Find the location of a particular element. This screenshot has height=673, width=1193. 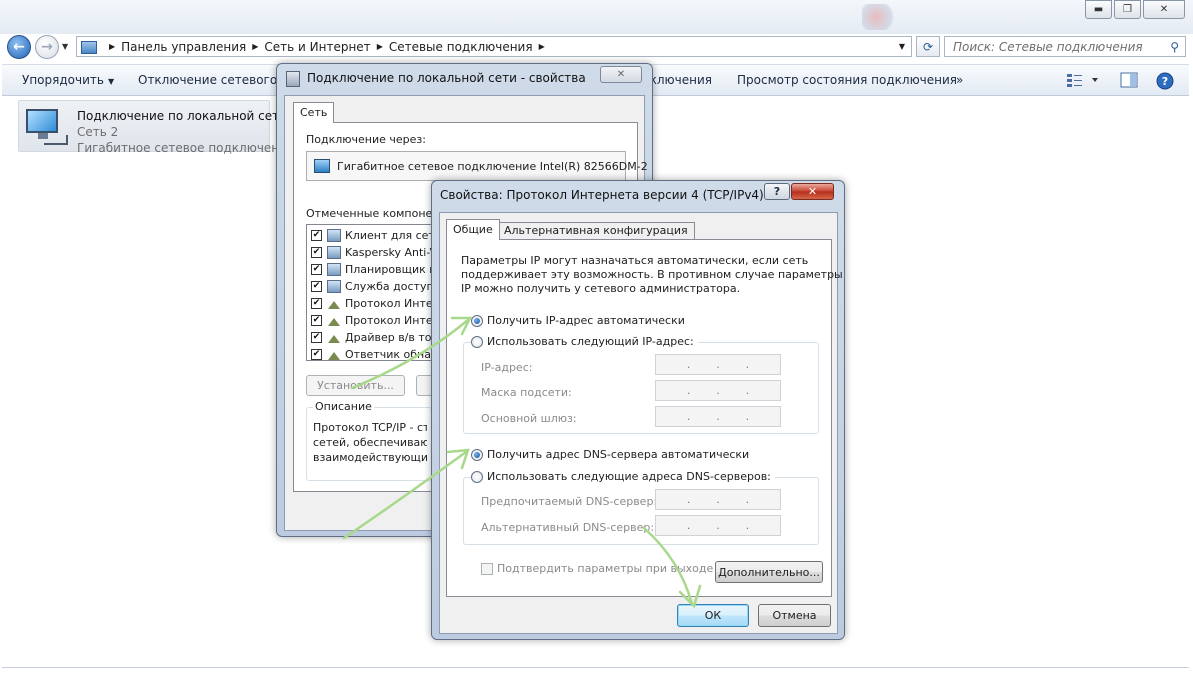

history-dropdown-icon: ▼ is located at coordinates (65, 46).